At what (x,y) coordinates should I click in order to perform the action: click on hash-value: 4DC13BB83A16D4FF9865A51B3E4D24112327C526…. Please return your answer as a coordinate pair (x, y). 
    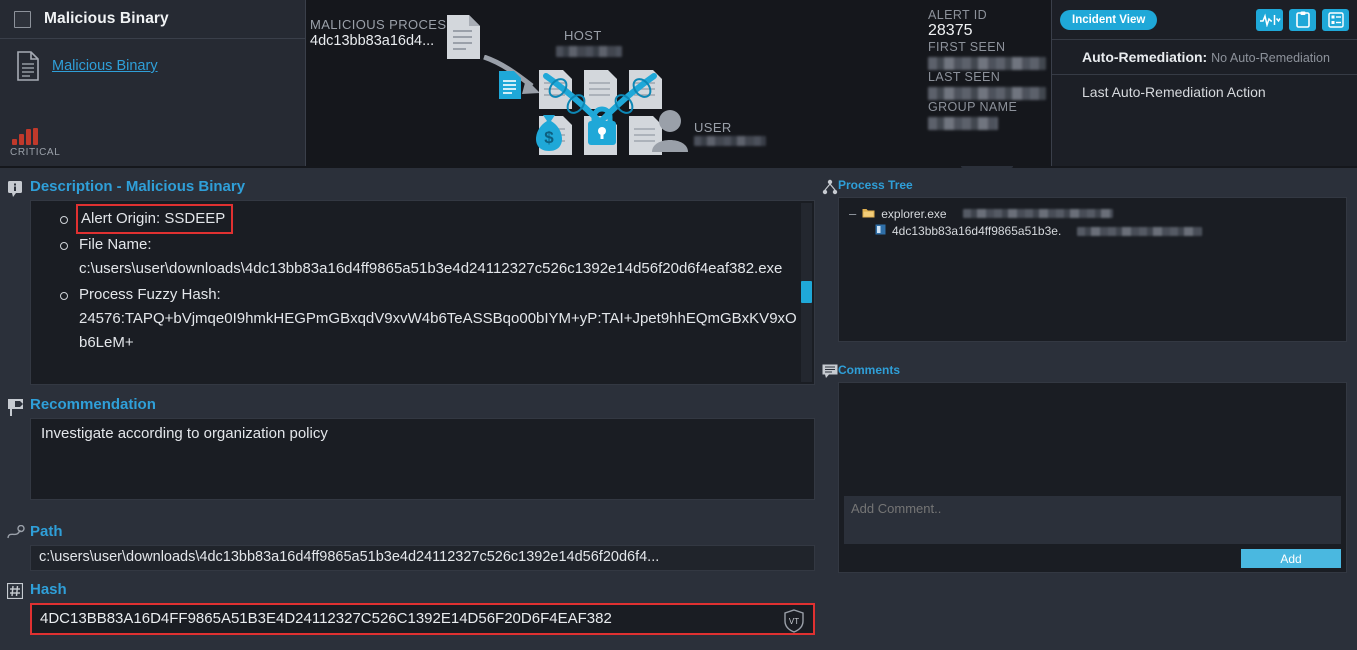
    Looking at the image, I should click on (326, 618).